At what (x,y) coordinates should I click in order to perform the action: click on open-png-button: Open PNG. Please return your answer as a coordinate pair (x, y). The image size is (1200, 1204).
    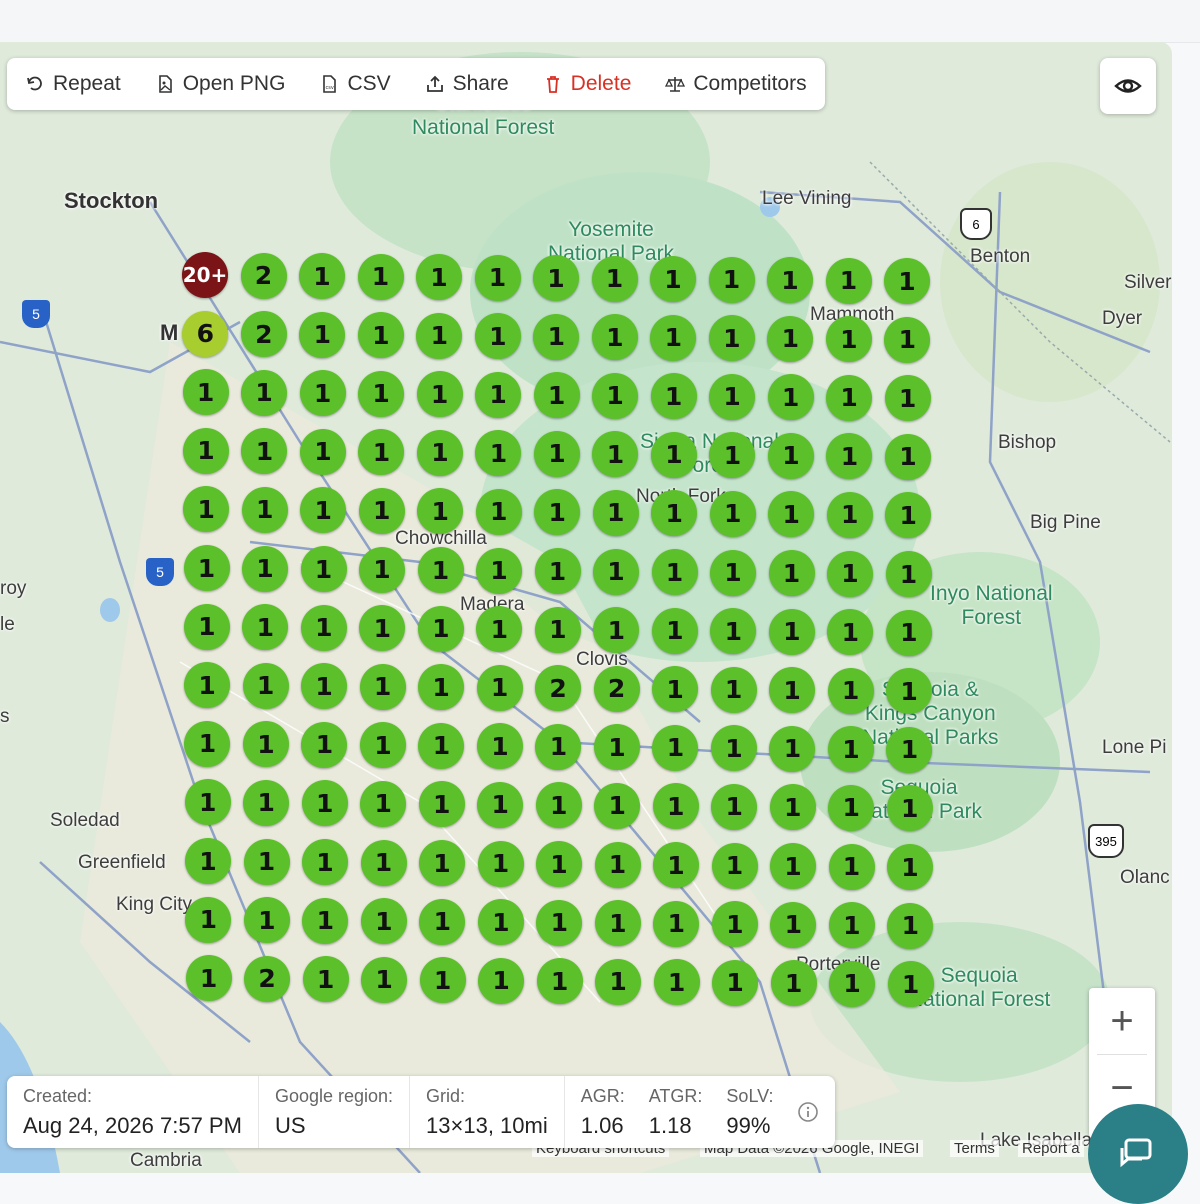
    Looking at the image, I should click on (220, 84).